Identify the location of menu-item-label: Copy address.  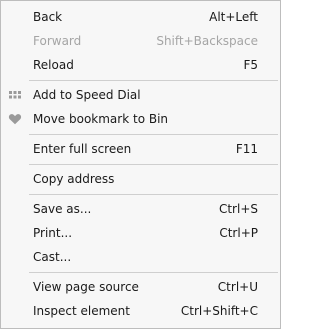
(74, 179).